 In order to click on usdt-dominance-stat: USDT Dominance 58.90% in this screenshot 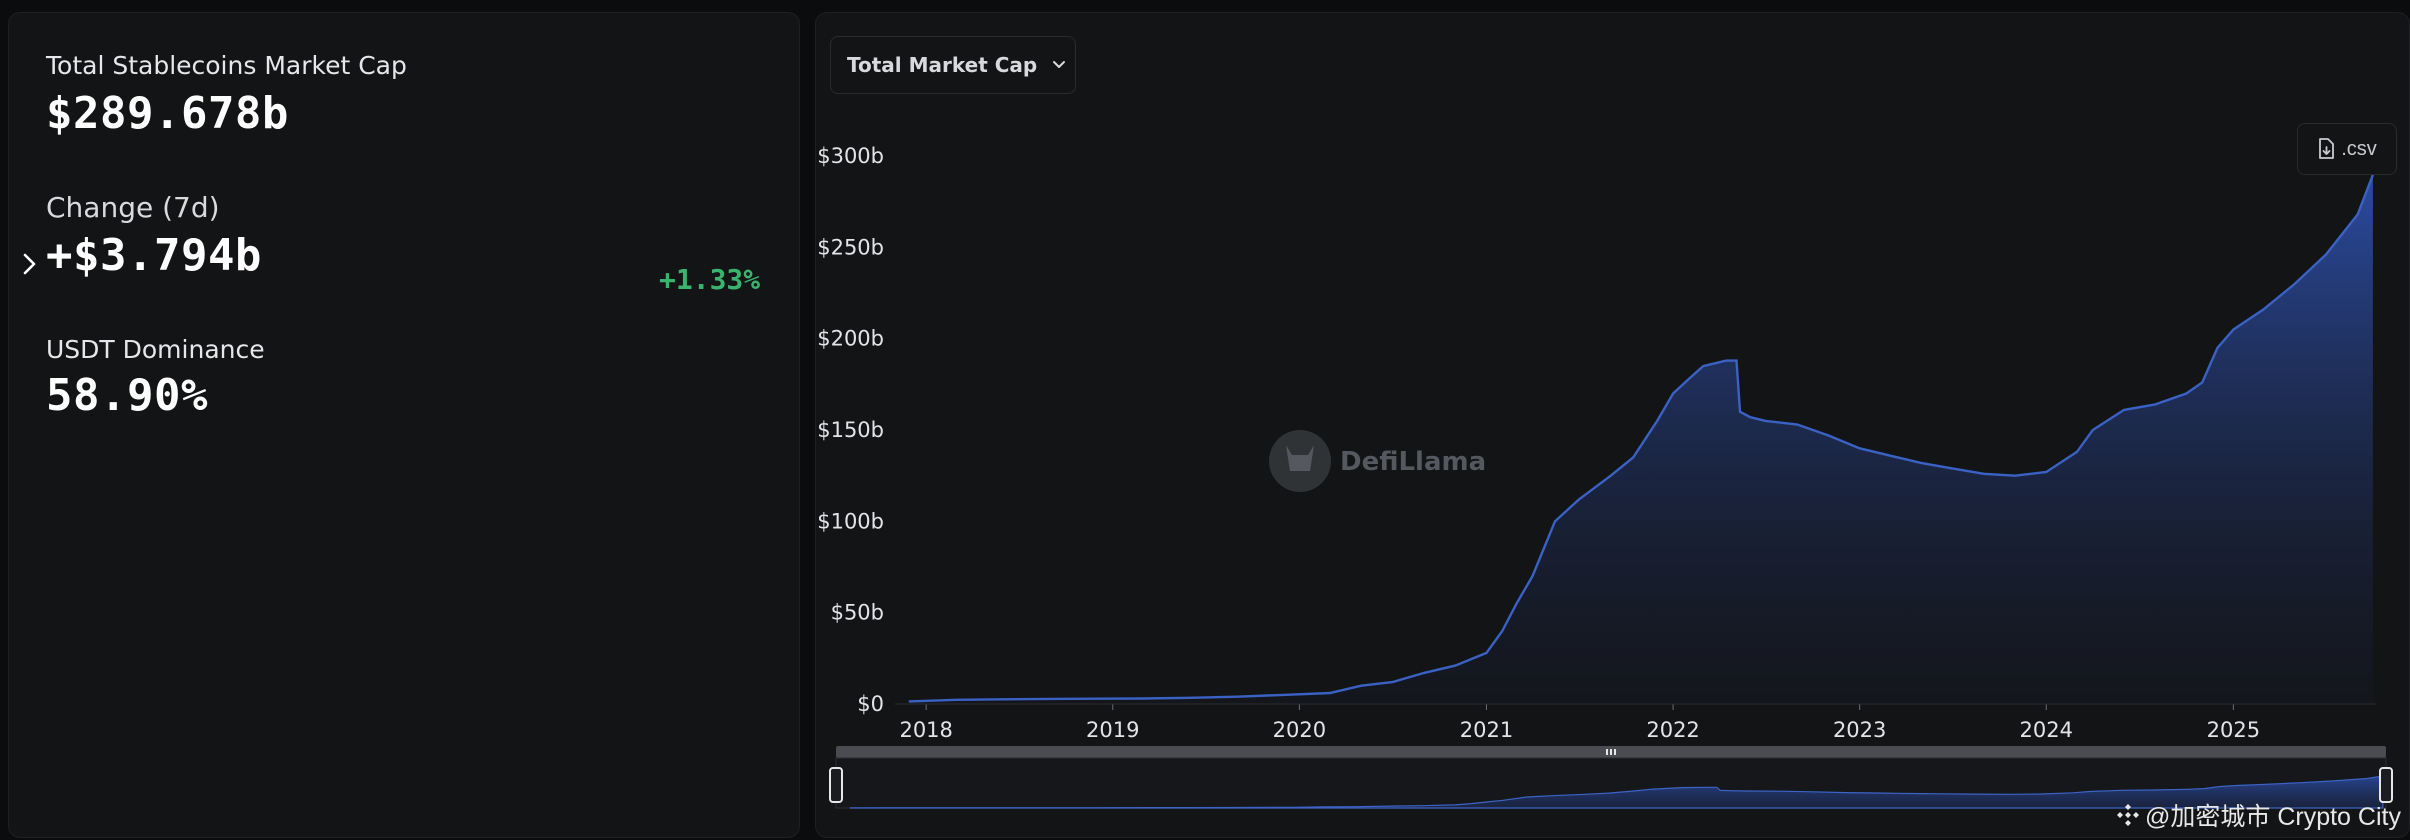, I will do `click(155, 378)`.